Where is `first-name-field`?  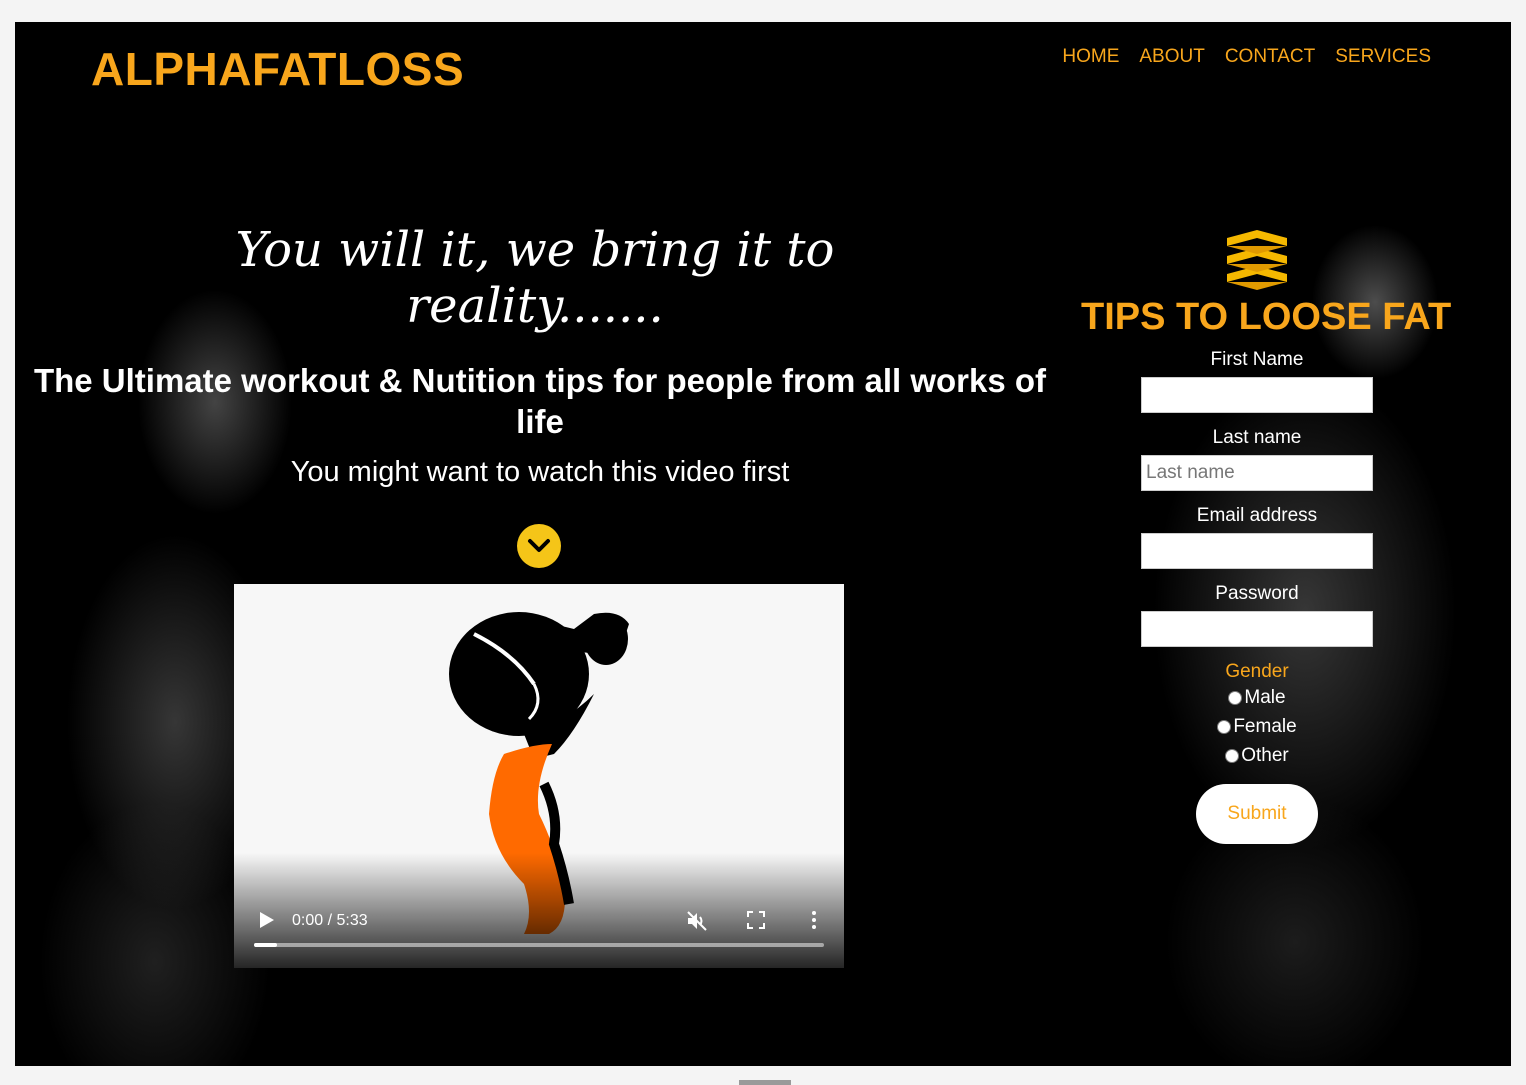
first-name-field is located at coordinates (1257, 395).